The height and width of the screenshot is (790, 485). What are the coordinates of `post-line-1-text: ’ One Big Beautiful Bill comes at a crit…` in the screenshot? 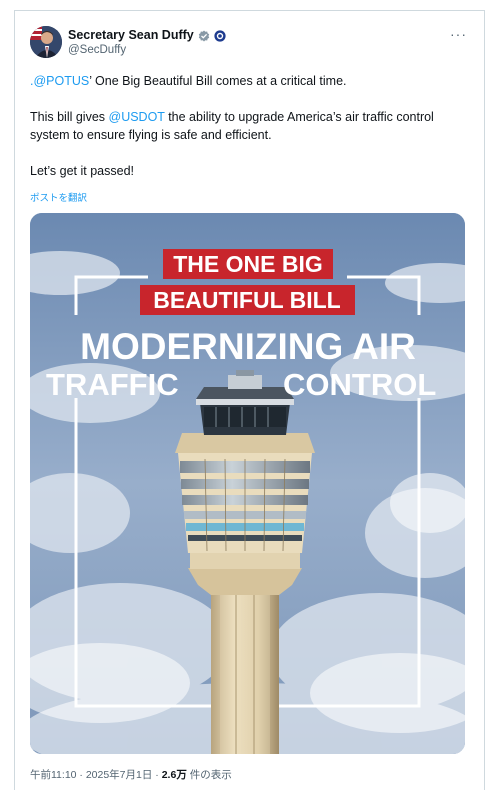 It's located at (218, 81).